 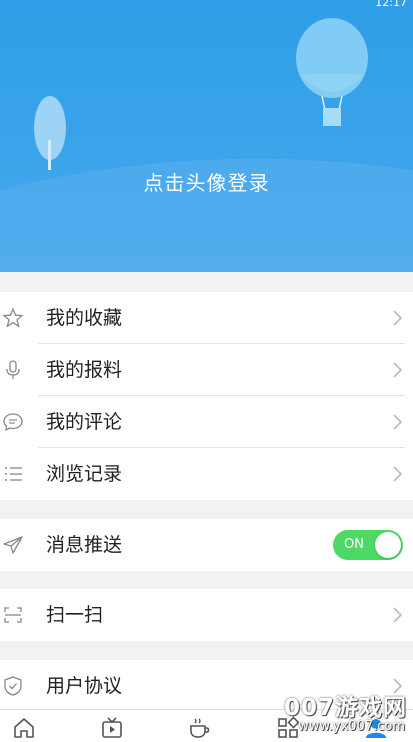 I want to click on menu-item-comments: 我的评论, so click(x=206, y=422).